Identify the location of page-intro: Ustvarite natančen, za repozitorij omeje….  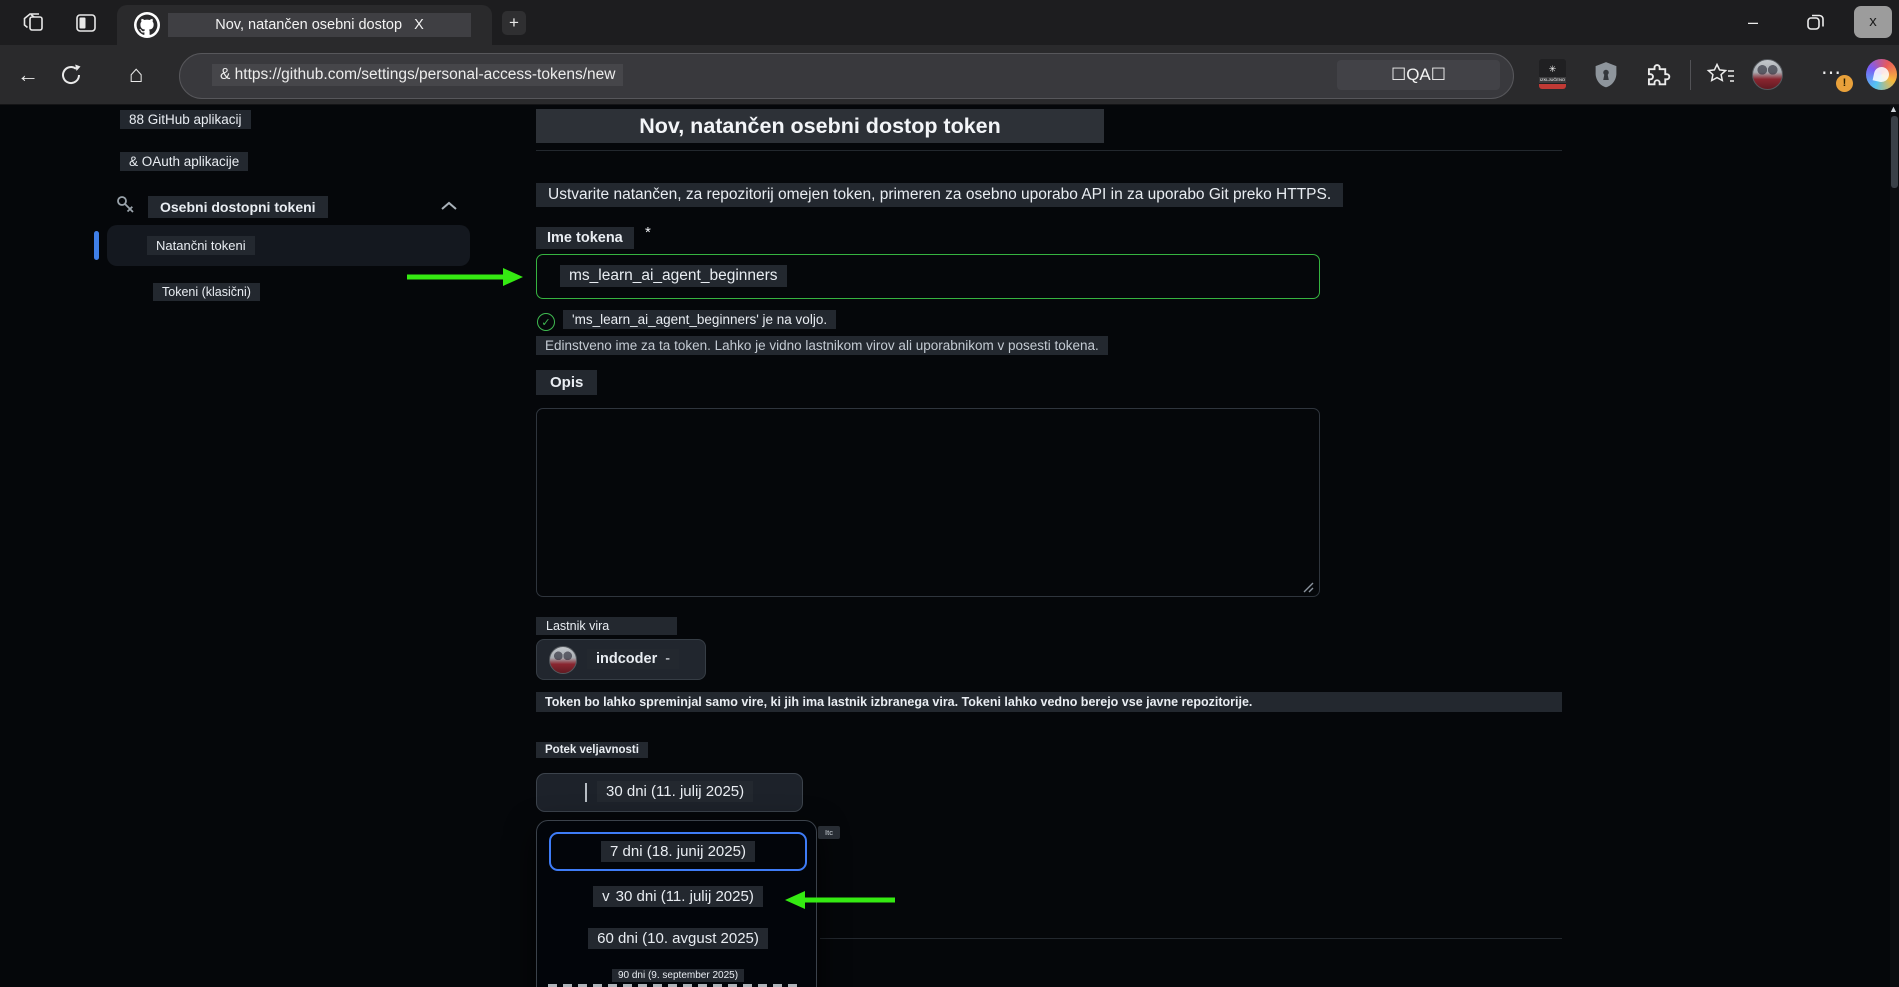
(940, 195).